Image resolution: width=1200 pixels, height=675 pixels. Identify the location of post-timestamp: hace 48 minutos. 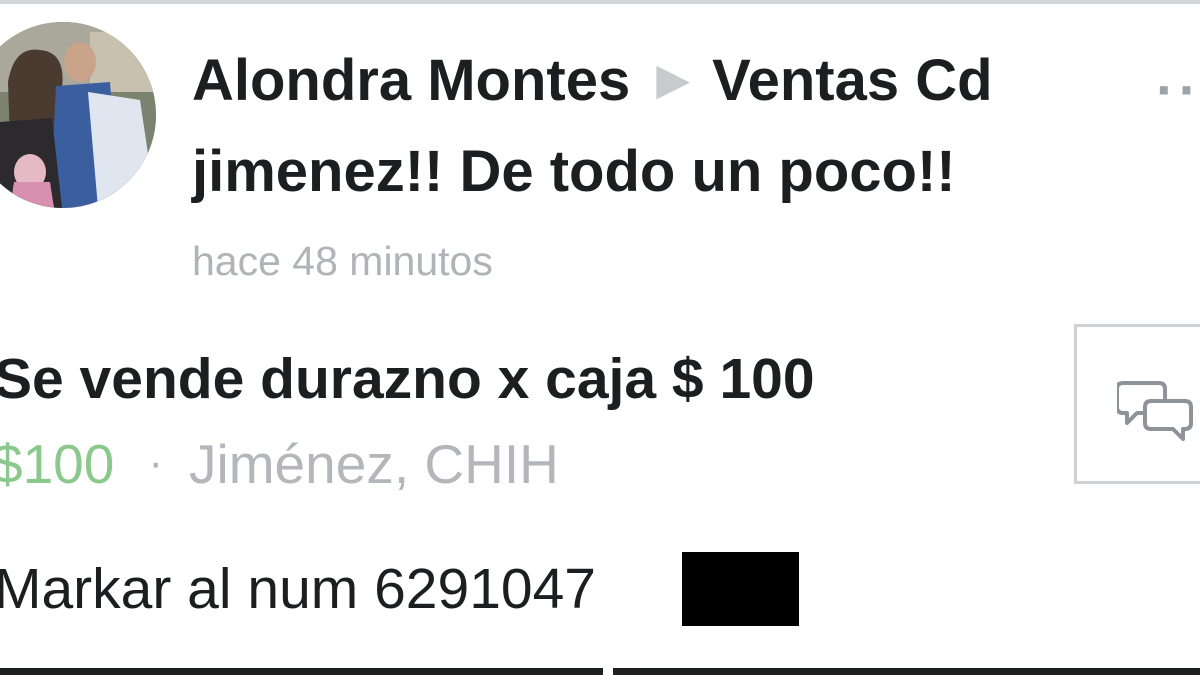
(342, 261).